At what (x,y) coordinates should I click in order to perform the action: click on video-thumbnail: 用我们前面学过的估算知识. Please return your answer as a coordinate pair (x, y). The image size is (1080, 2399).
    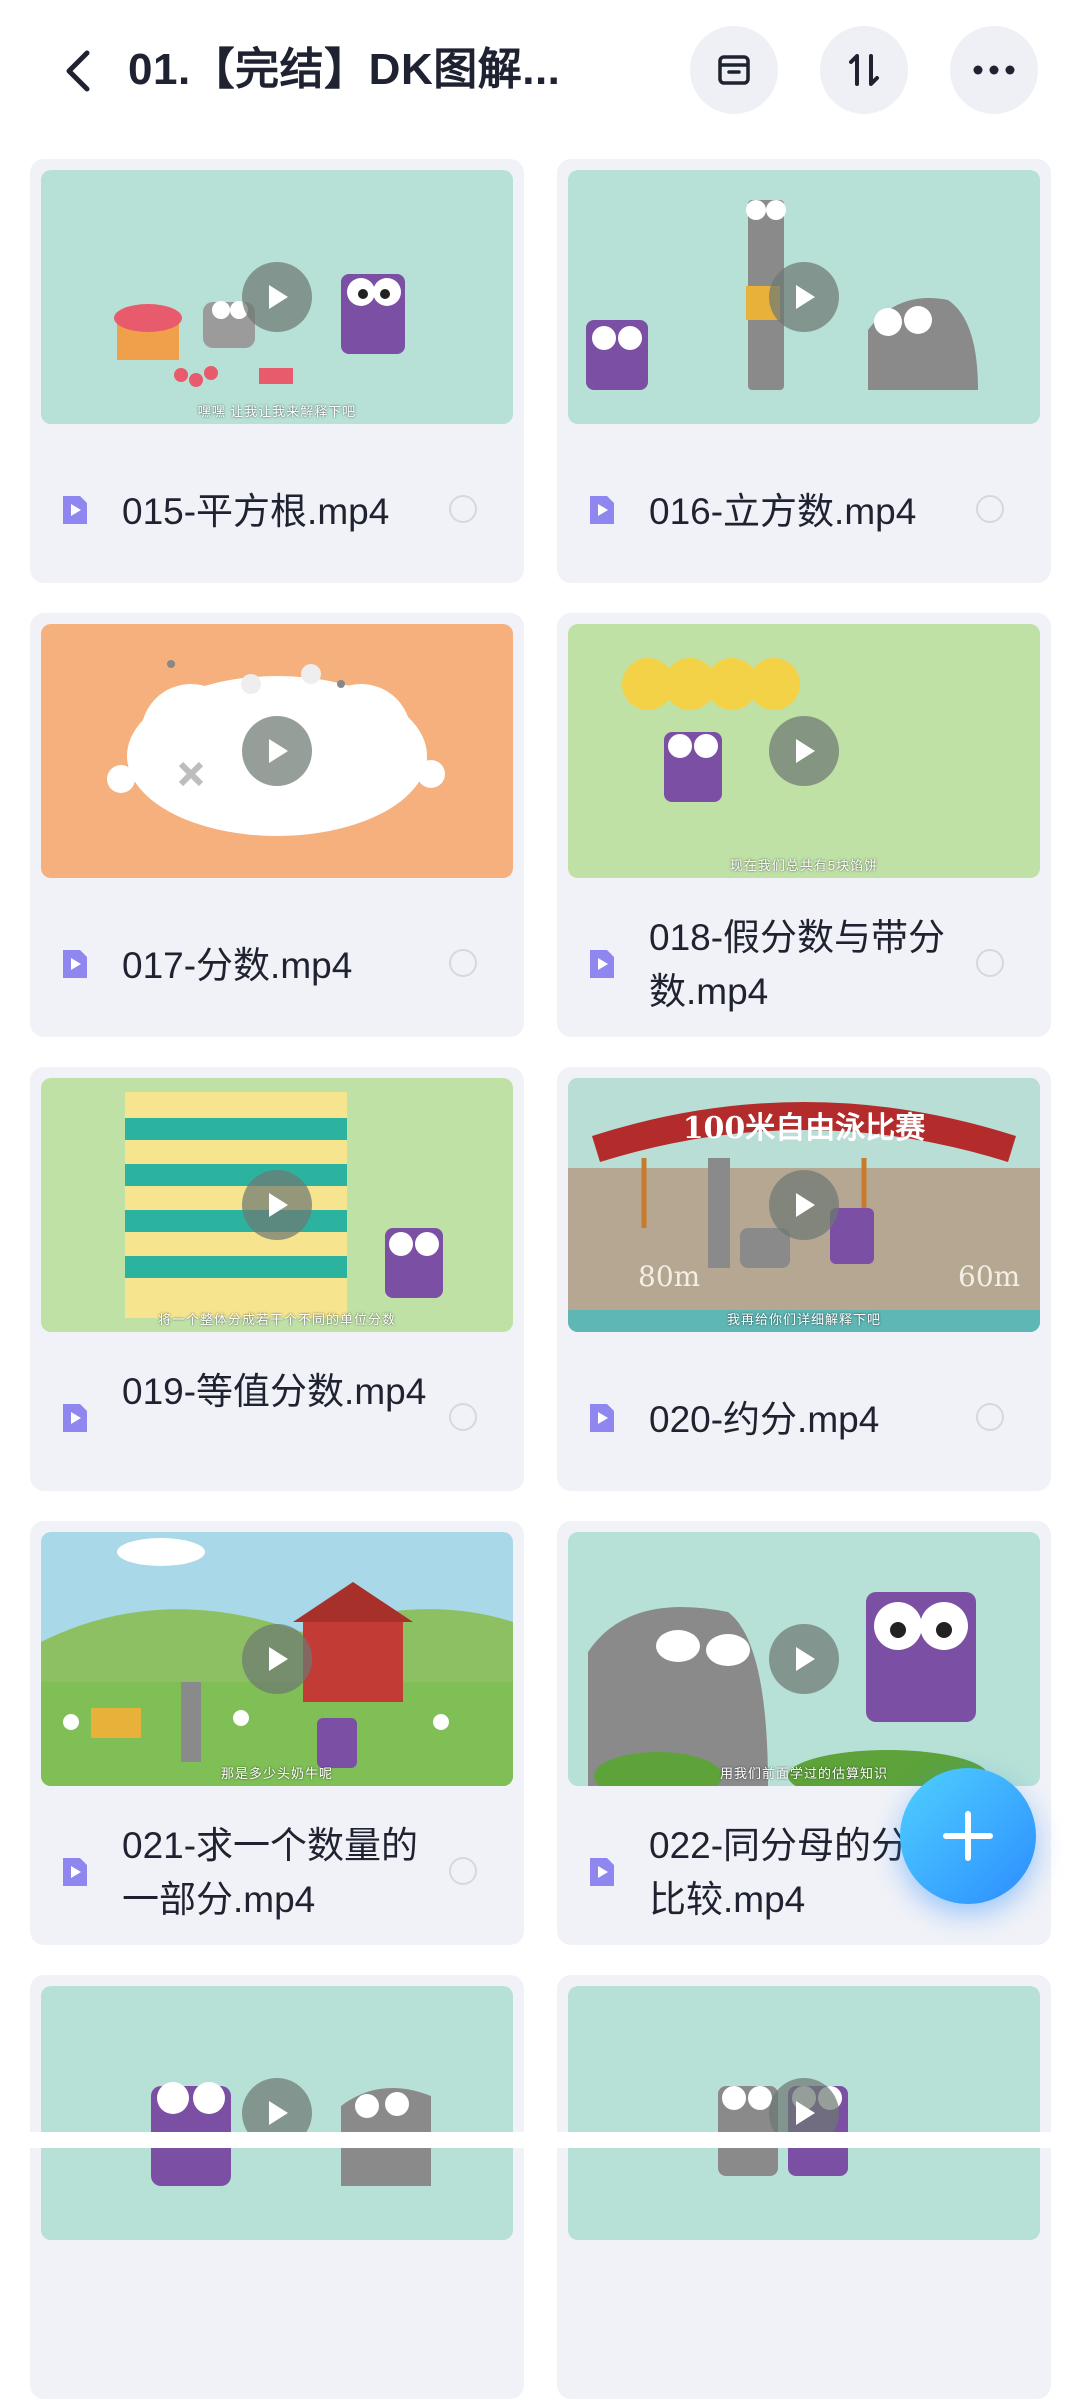
    Looking at the image, I should click on (804, 1659).